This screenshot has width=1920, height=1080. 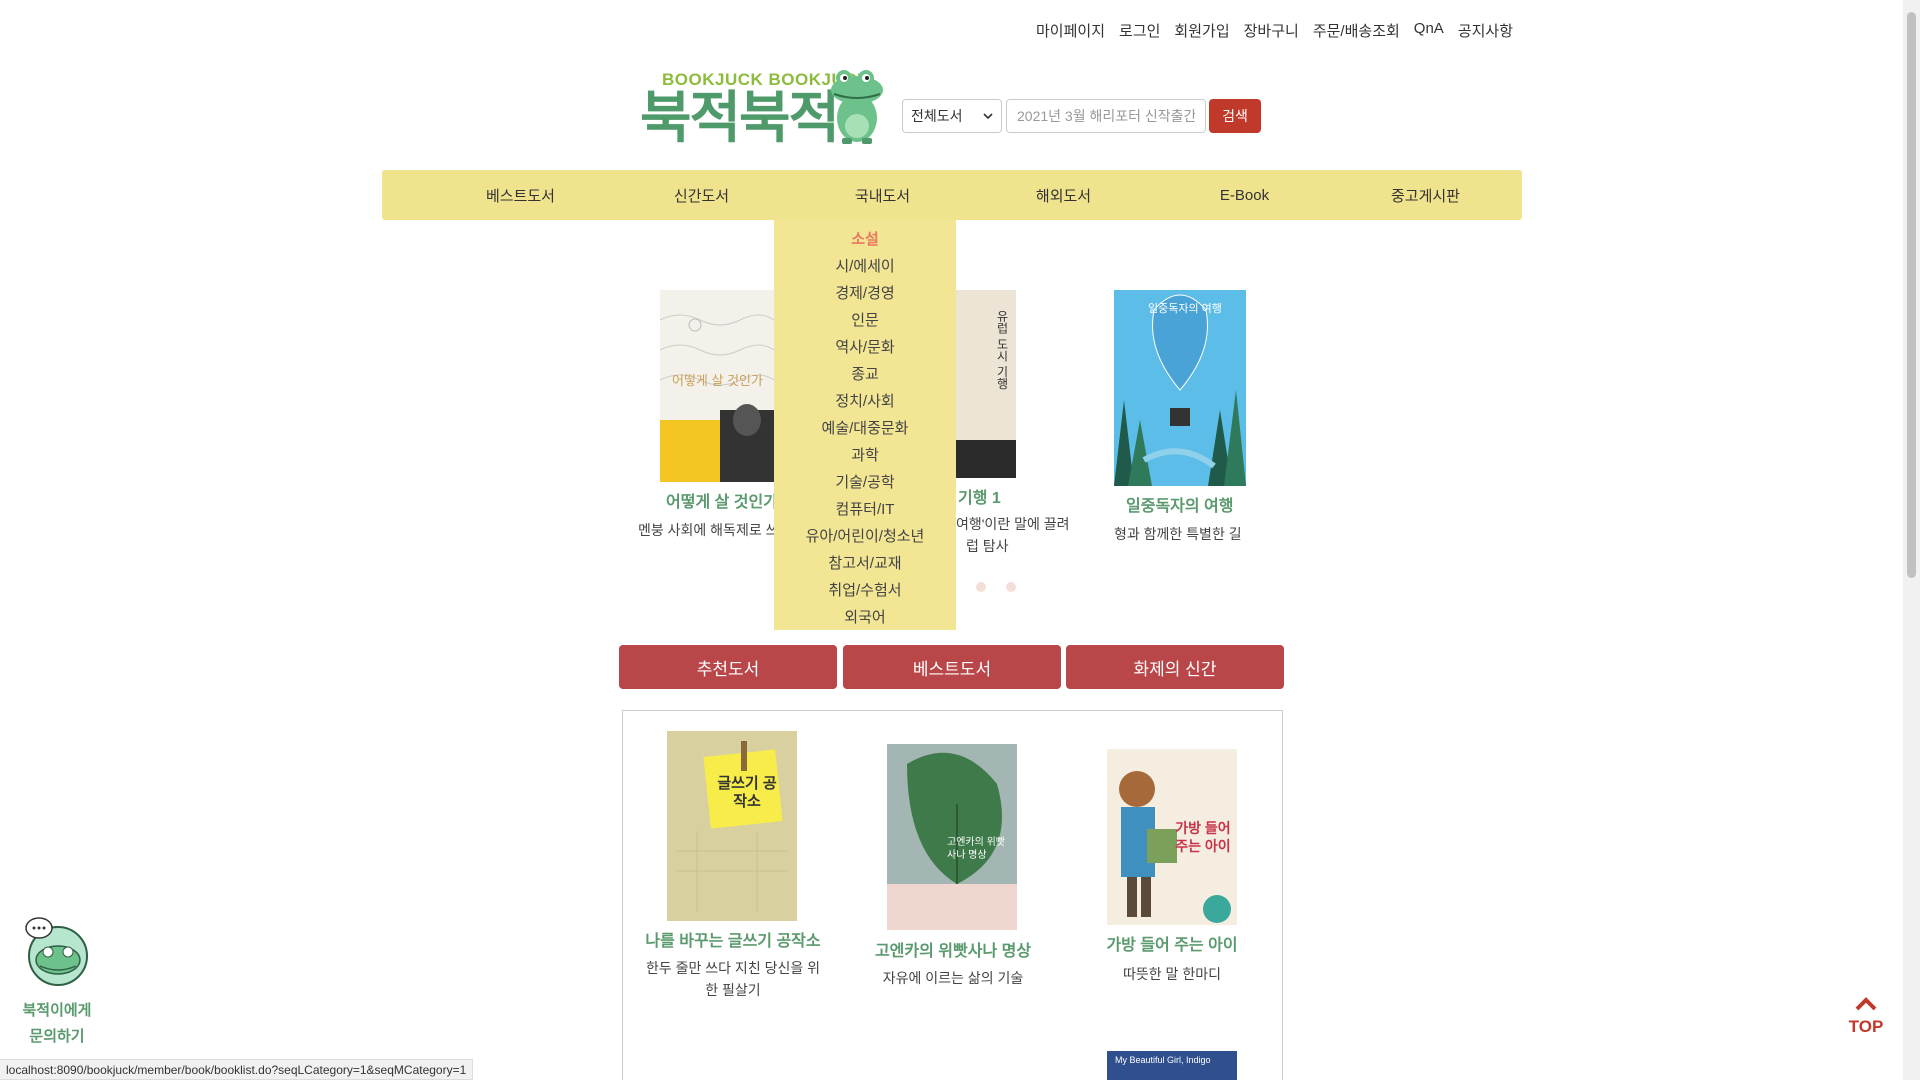 What do you see at coordinates (1356, 30) in the screenshot?
I see `order-tracking-link: 주문/배송조회` at bounding box center [1356, 30].